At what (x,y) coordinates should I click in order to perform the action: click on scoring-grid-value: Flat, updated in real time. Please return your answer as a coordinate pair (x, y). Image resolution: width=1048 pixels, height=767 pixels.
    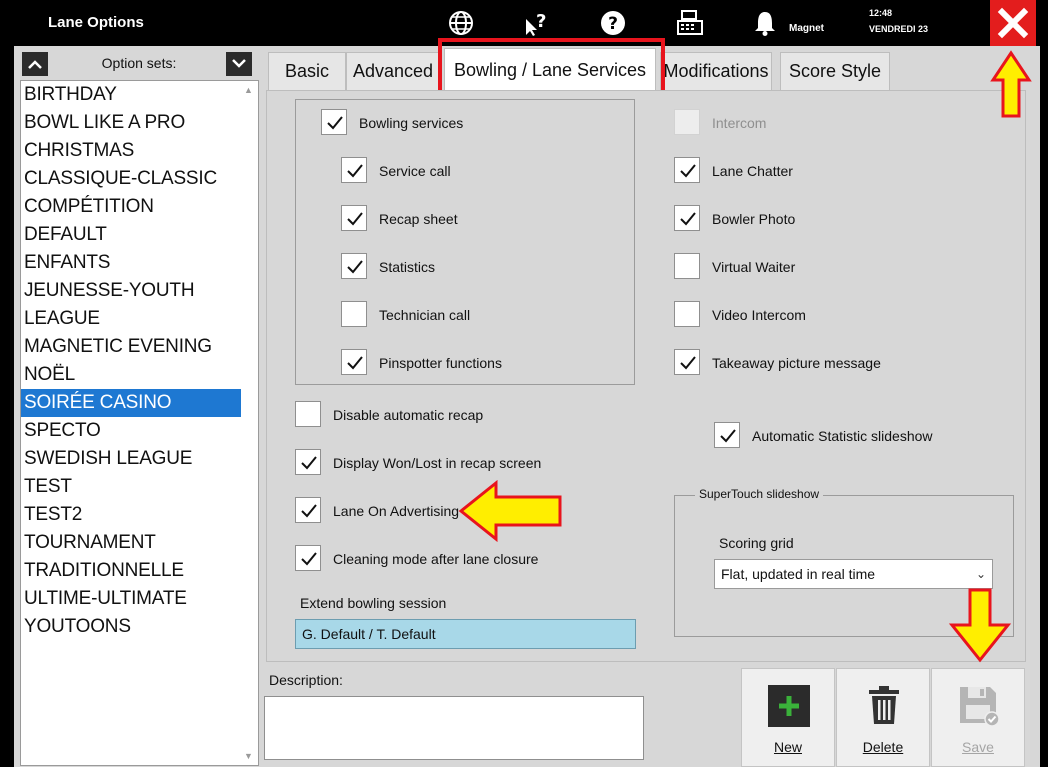
    Looking at the image, I should click on (798, 574).